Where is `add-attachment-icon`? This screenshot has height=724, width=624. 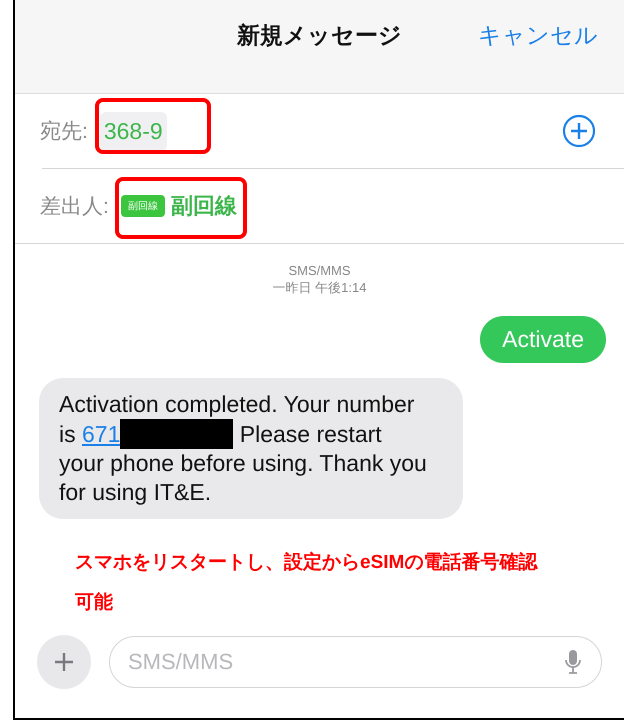 add-attachment-icon is located at coordinates (64, 662).